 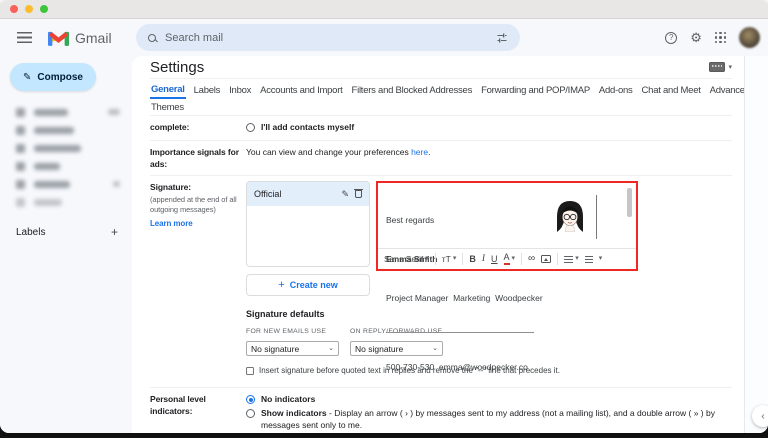 What do you see at coordinates (412, 90) in the screenshot?
I see `tab-filters: Filters and Blocked Addresses` at bounding box center [412, 90].